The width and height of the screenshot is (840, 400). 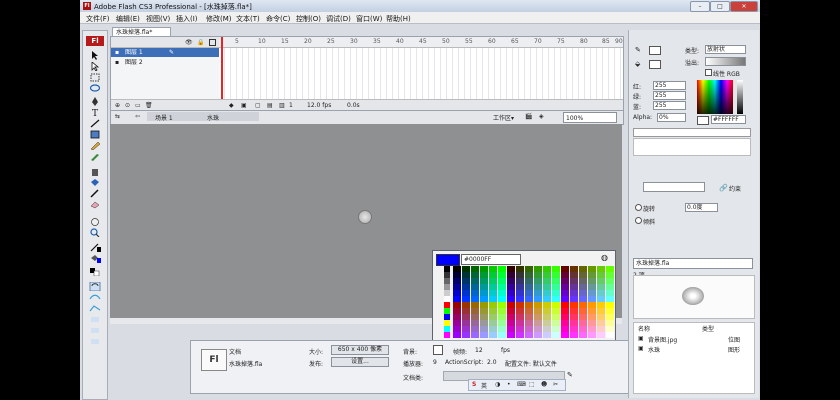 I want to click on subselection-tool-icon, so click(x=95, y=66).